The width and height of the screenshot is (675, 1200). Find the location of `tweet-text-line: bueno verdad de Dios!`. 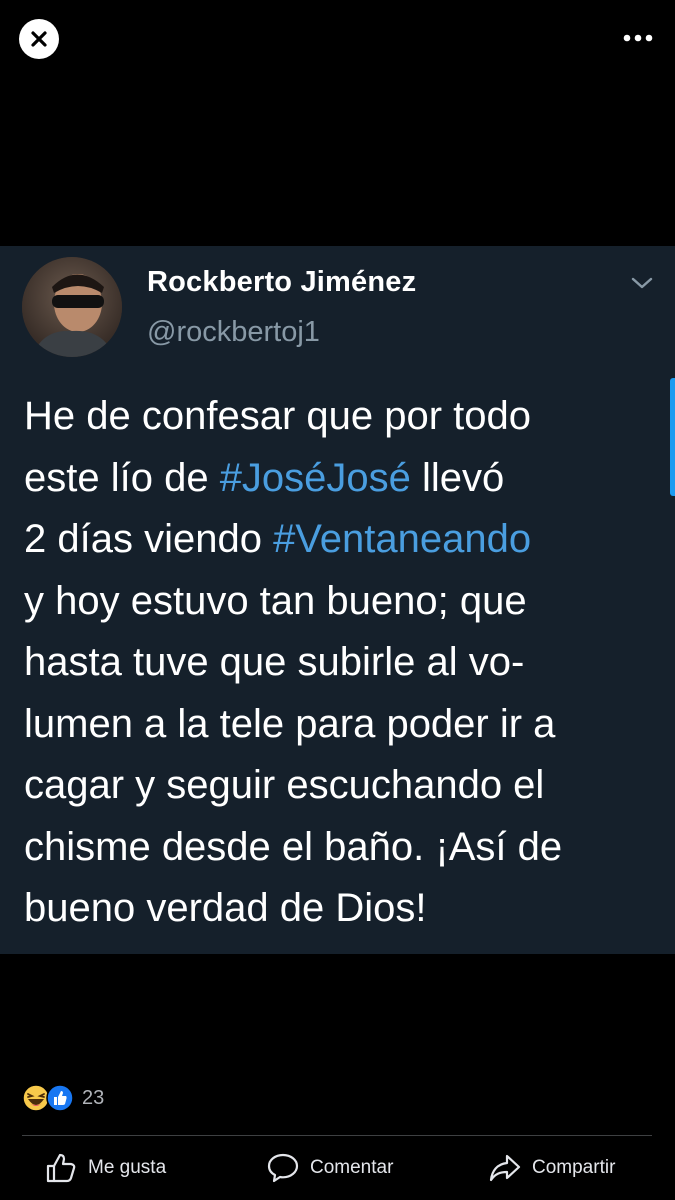

tweet-text-line: bueno verdad de Dios! is located at coordinates (344, 909).